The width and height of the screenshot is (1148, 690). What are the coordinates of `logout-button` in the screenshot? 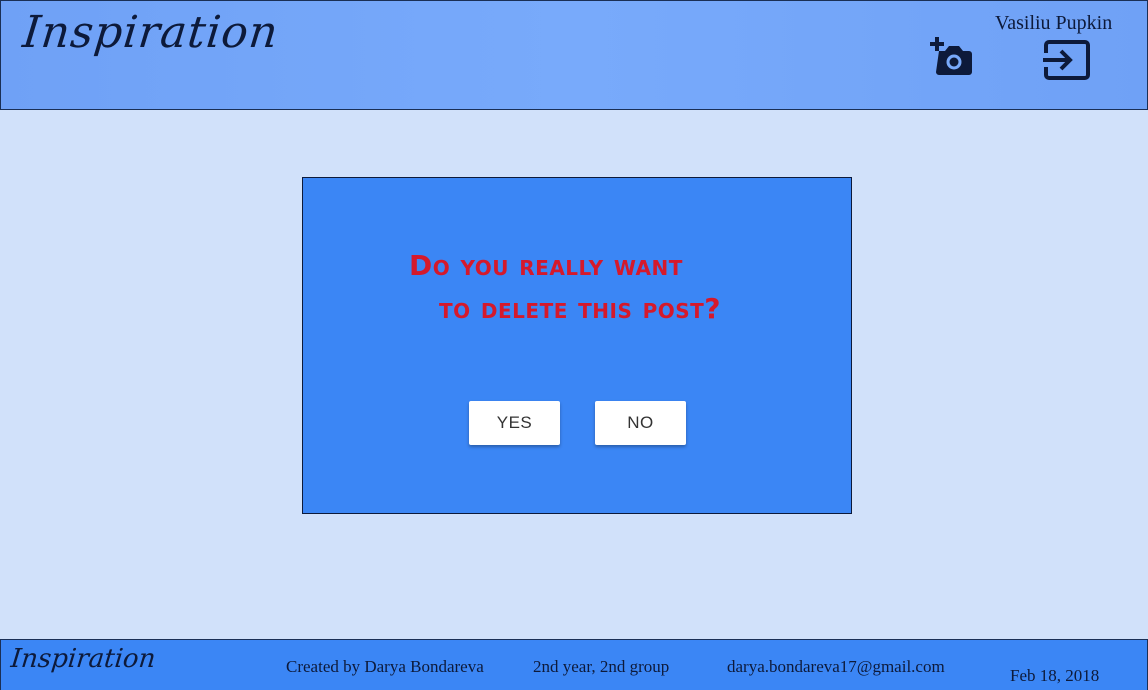 It's located at (1066, 60).